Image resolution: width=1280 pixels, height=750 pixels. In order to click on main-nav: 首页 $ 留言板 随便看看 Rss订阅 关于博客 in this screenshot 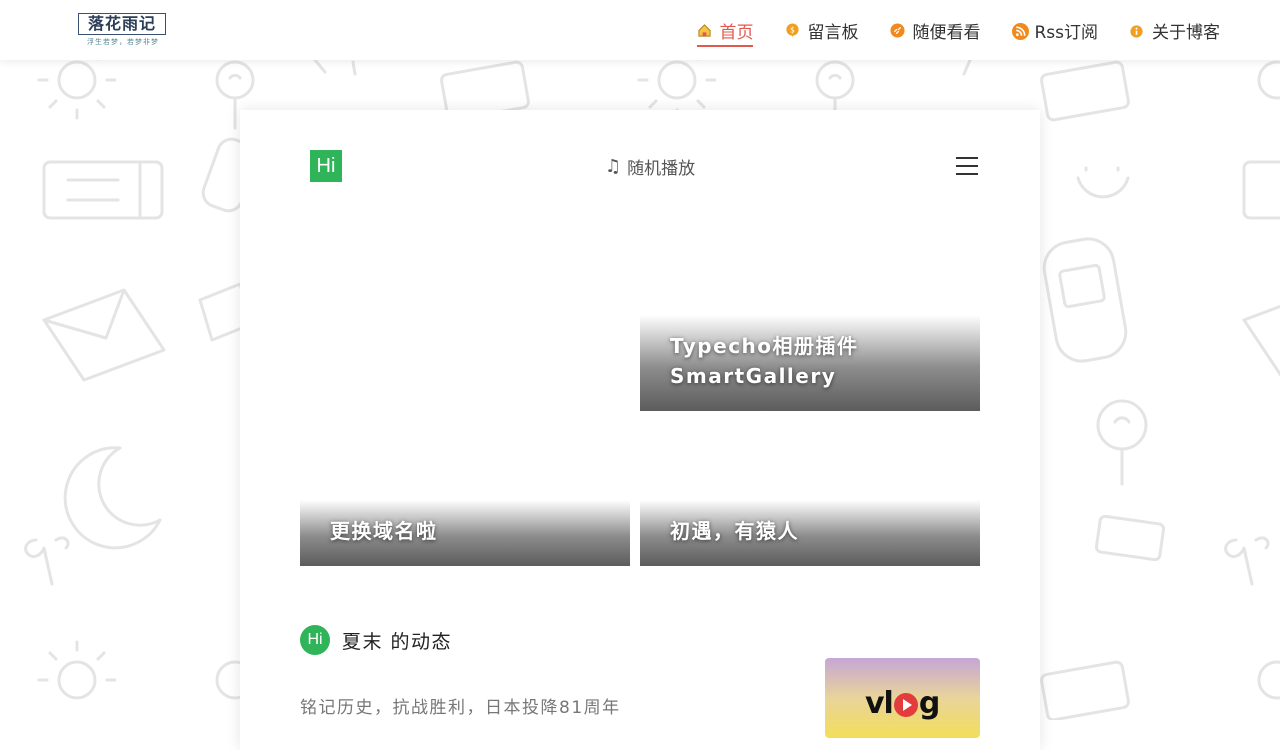, I will do `click(942, 30)`.